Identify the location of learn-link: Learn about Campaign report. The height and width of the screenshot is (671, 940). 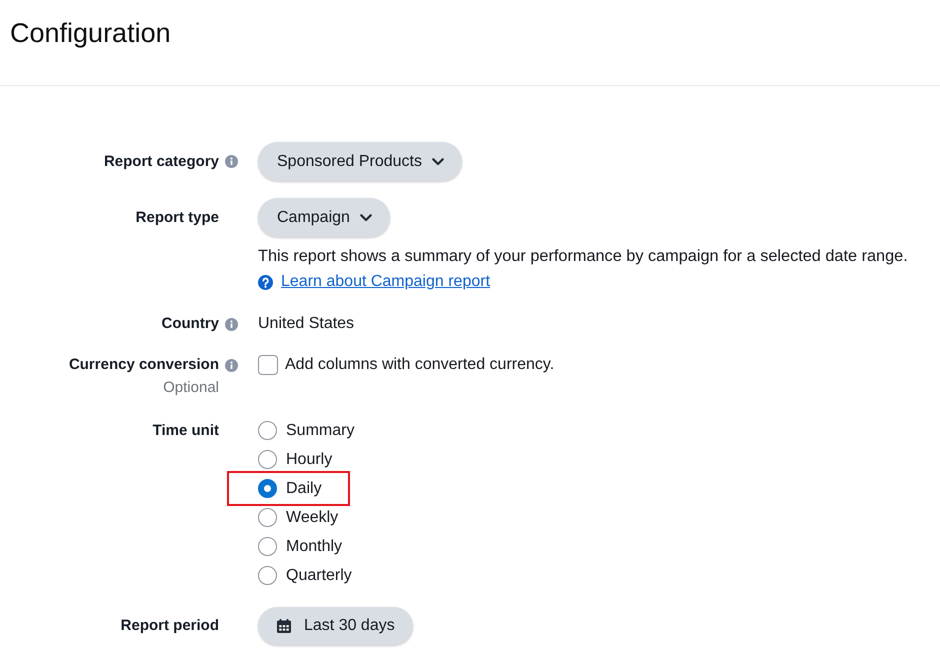
(385, 282).